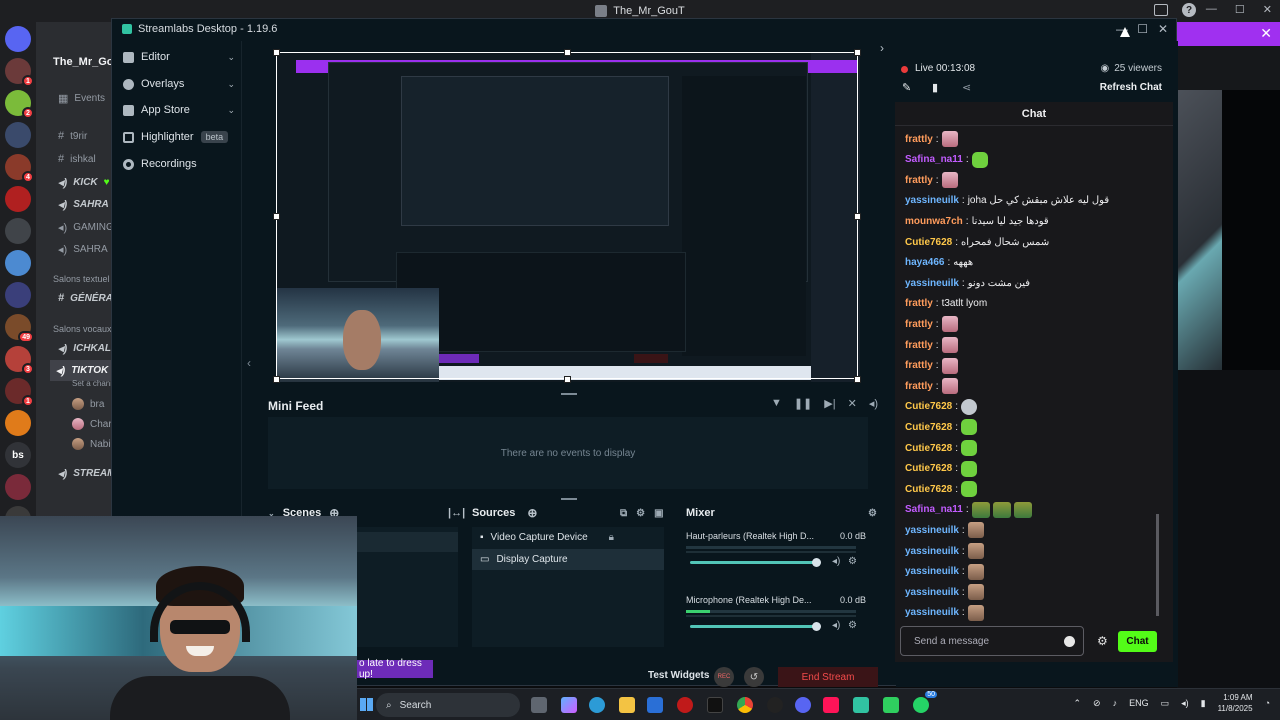 The image size is (1280, 720). What do you see at coordinates (803, 705) in the screenshot?
I see `discord-icon` at bounding box center [803, 705].